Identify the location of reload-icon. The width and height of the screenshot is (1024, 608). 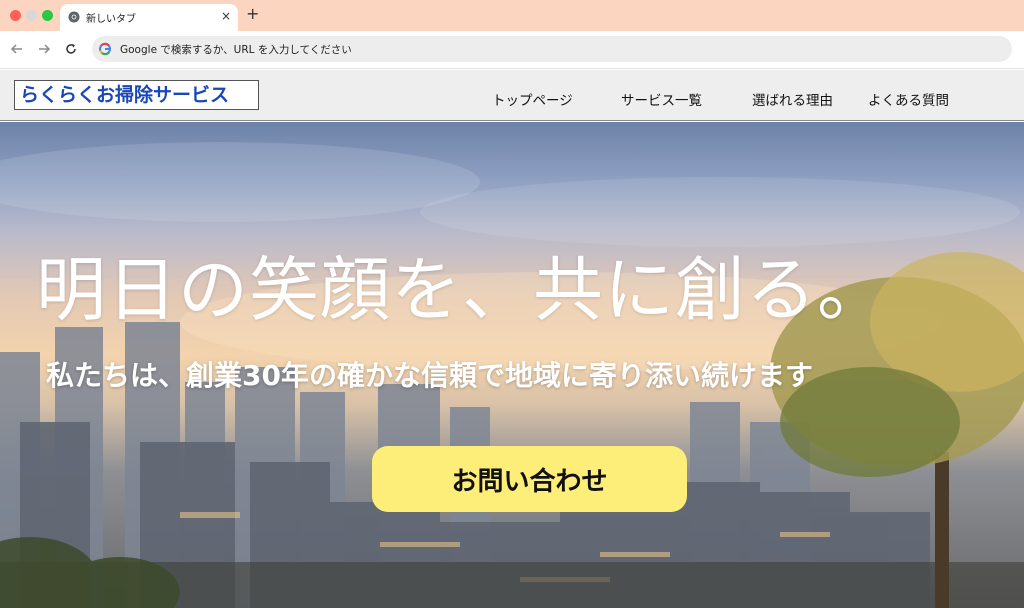
(71, 49).